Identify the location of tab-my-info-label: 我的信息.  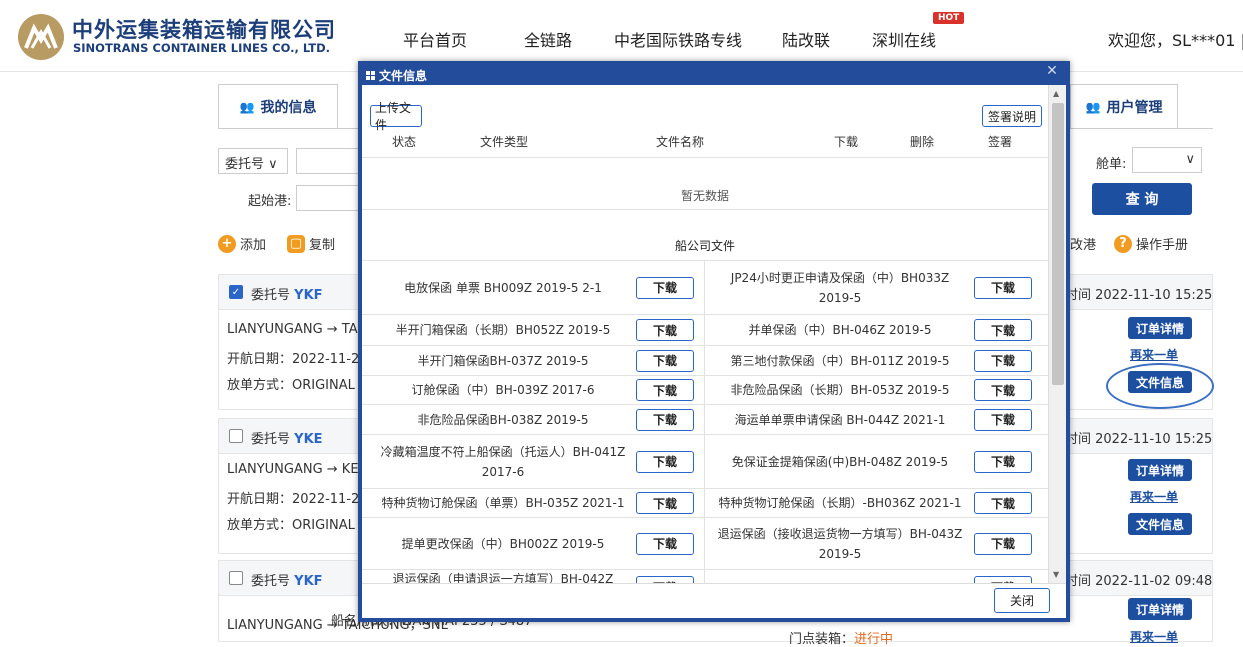
(288, 107).